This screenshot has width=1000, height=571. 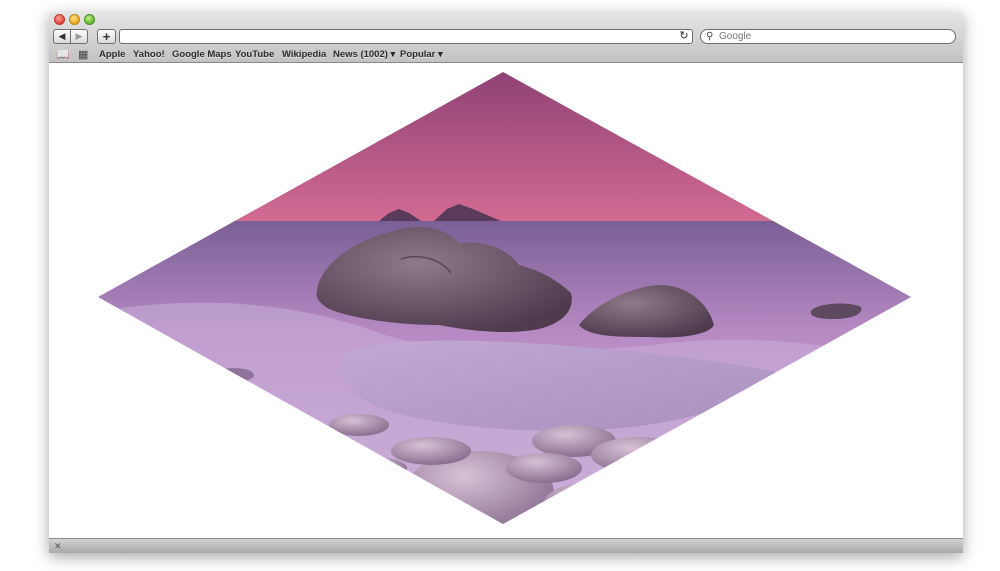 I want to click on status-bar: ✕, so click(x=506, y=545).